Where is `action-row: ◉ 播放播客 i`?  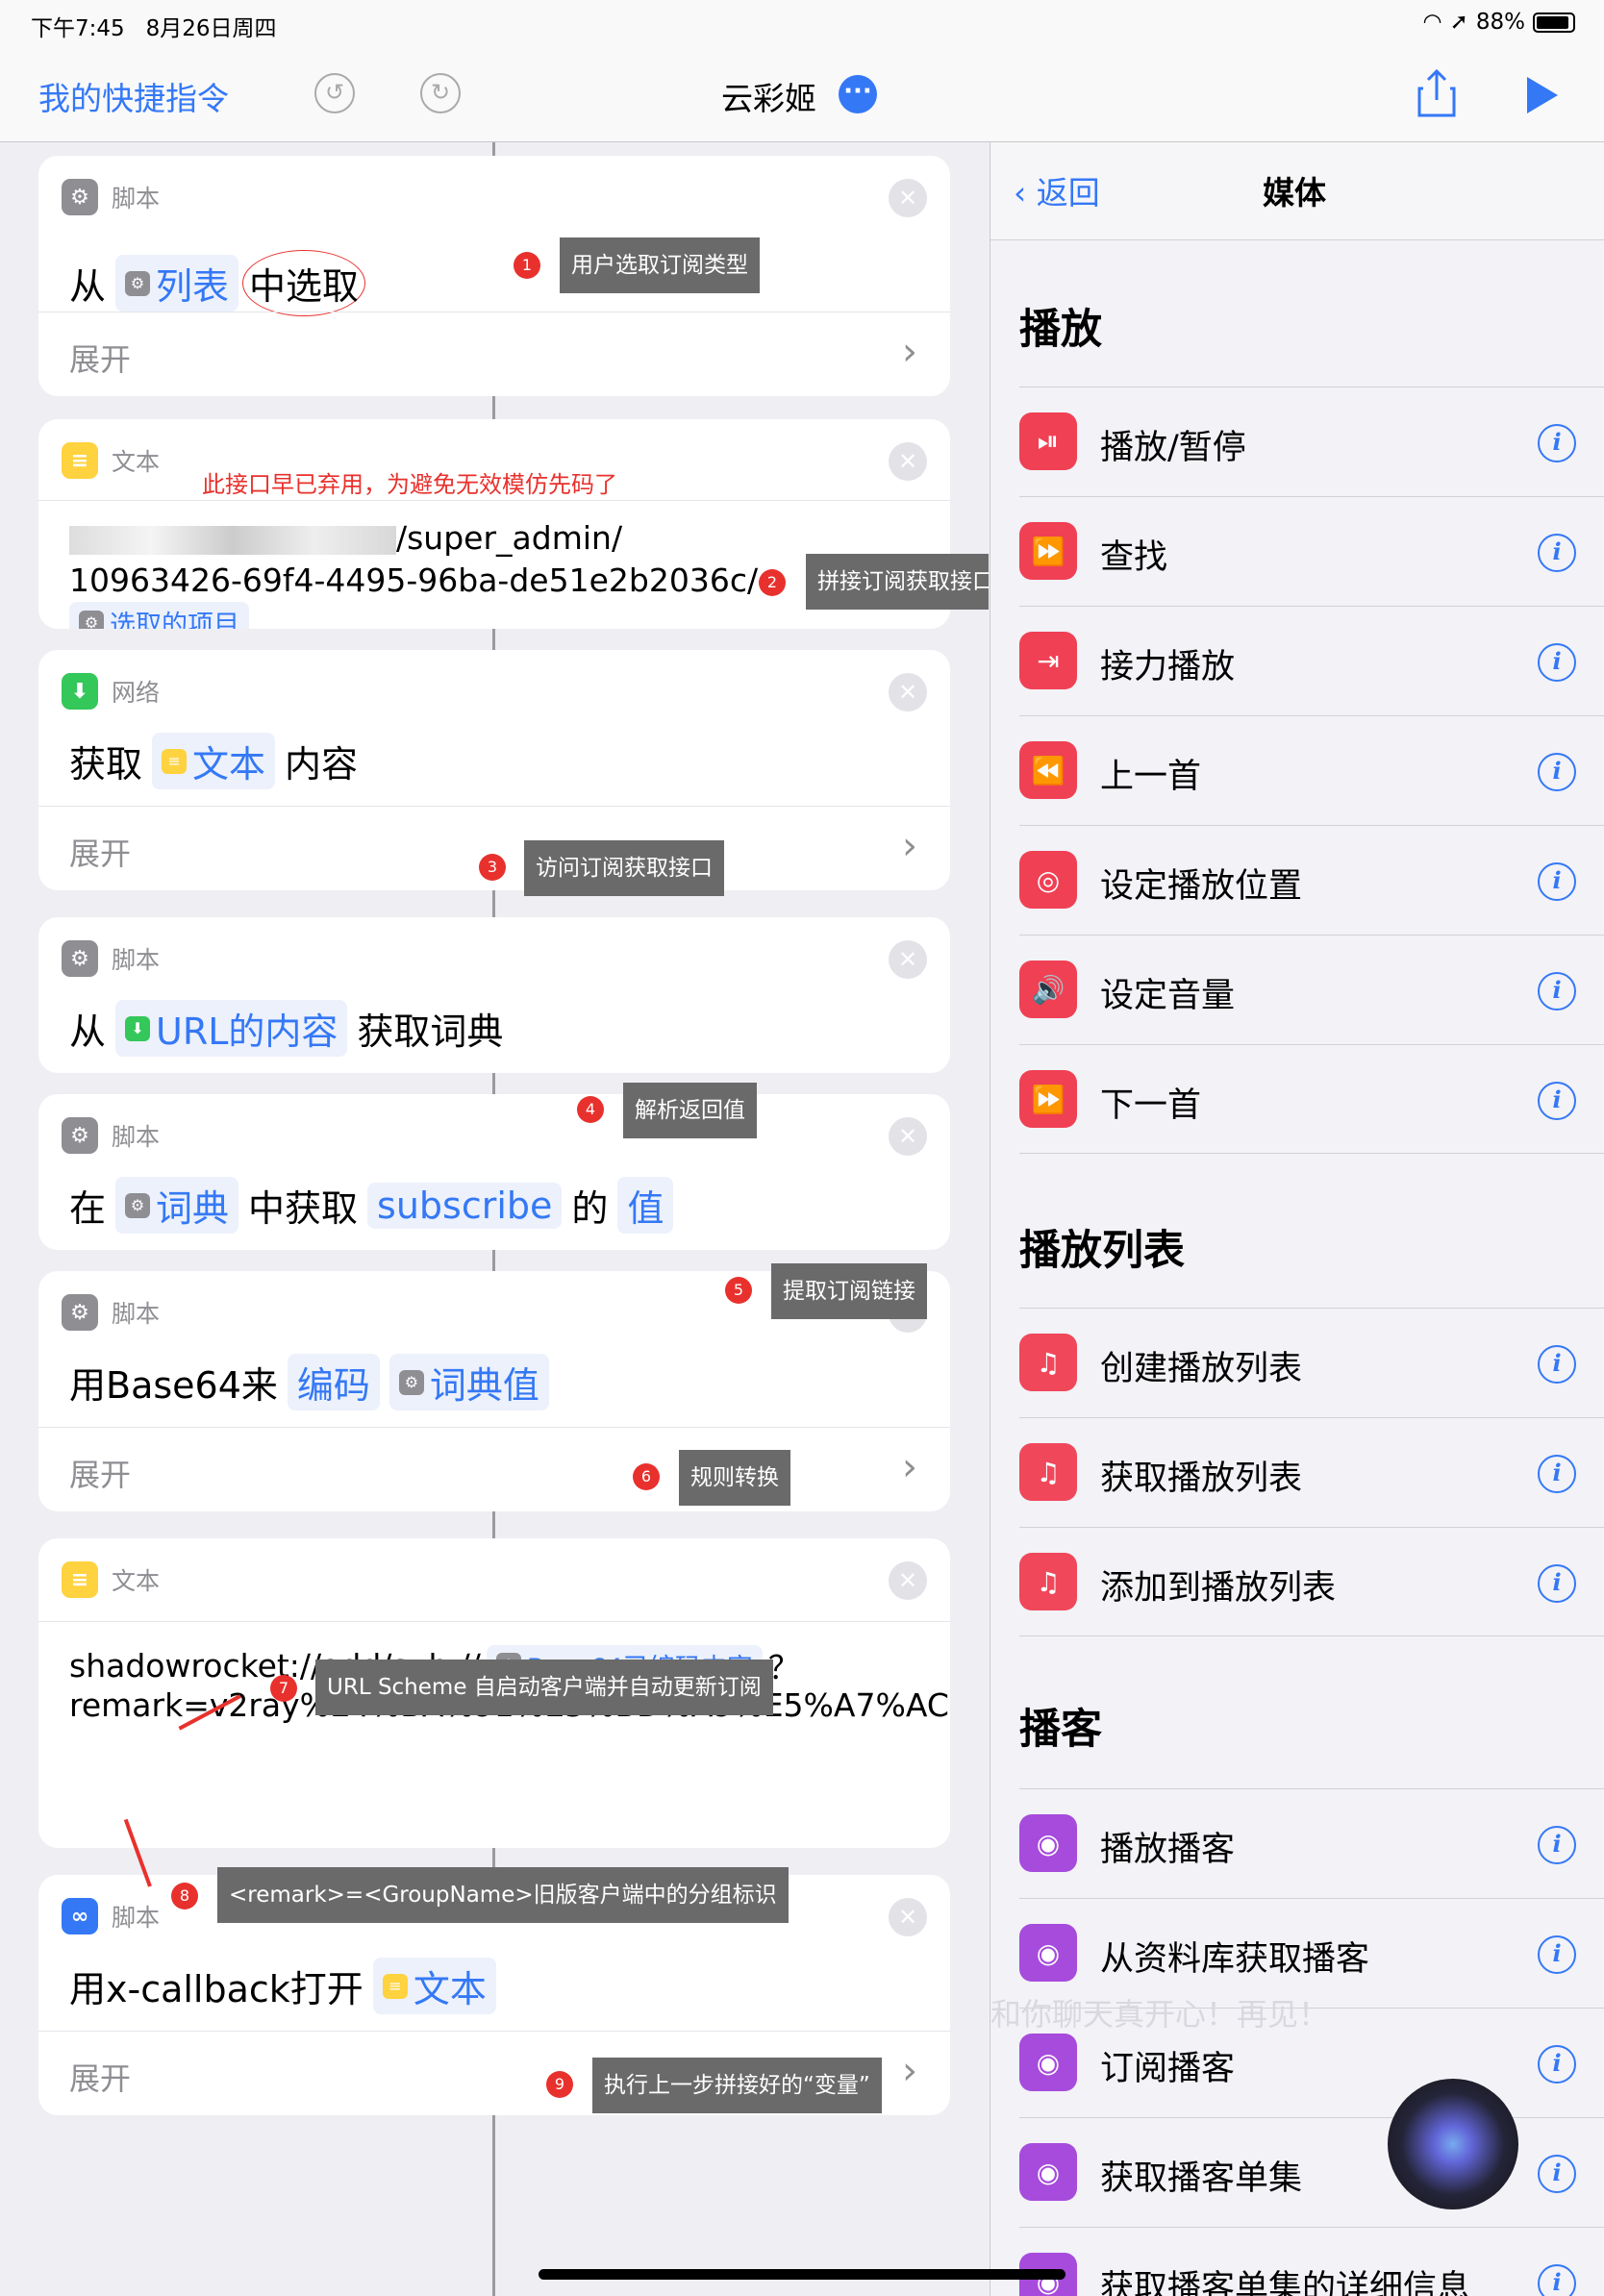
action-row: ◉ 播放播客 i is located at coordinates (1311, 1843).